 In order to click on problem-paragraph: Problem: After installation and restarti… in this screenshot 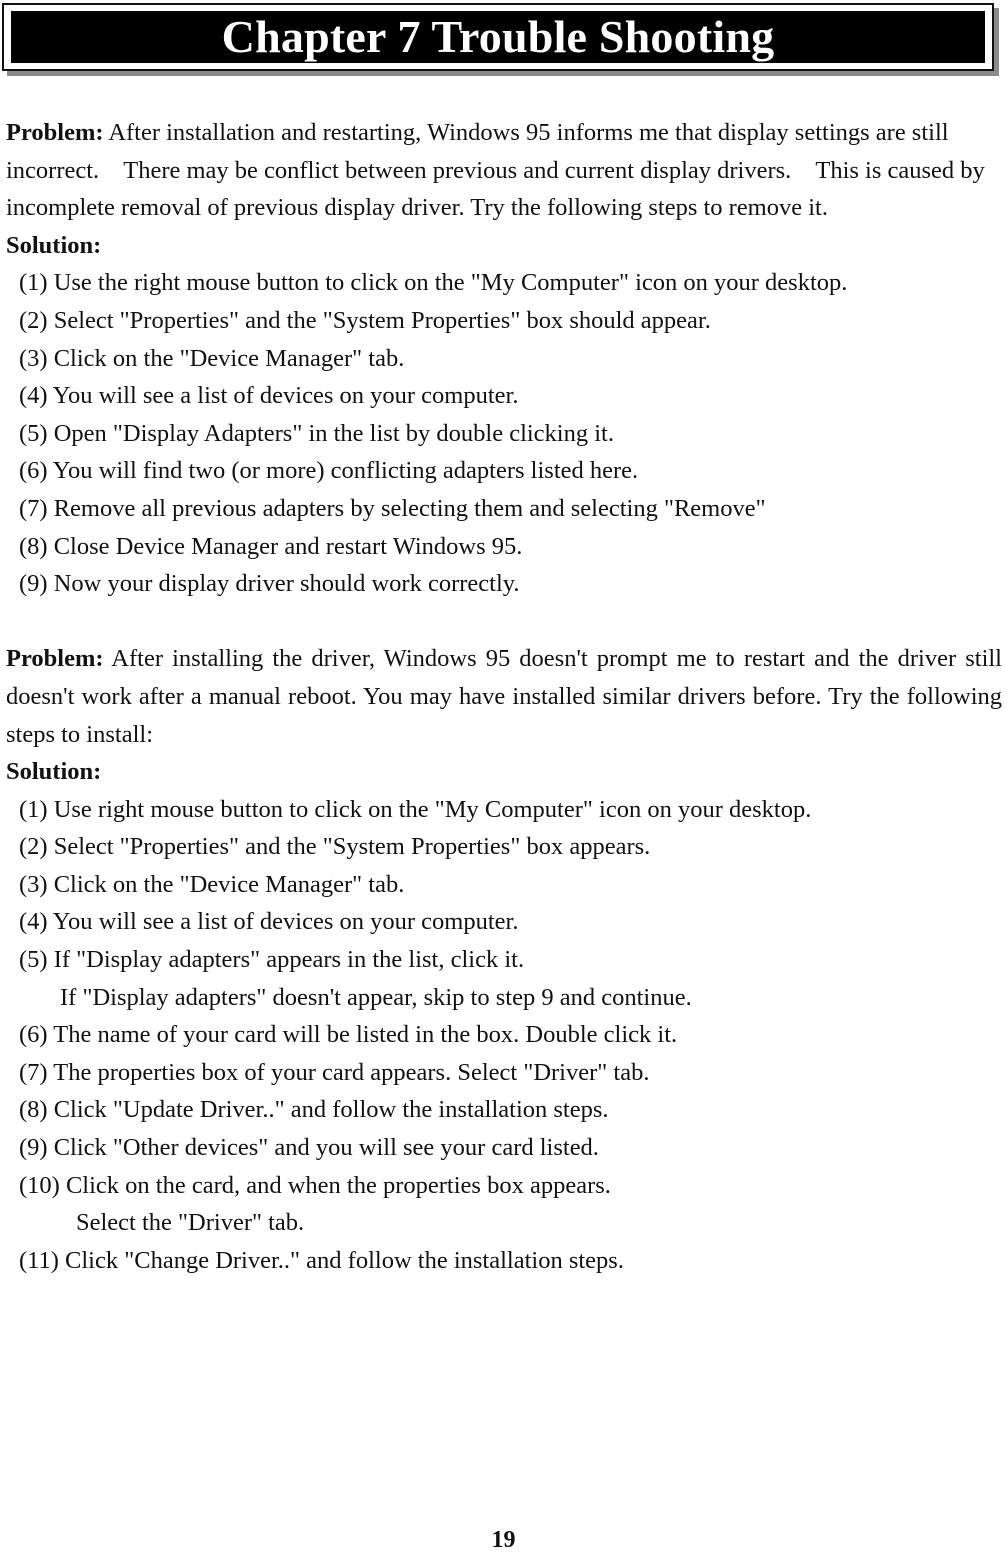, I will do `click(506, 170)`.